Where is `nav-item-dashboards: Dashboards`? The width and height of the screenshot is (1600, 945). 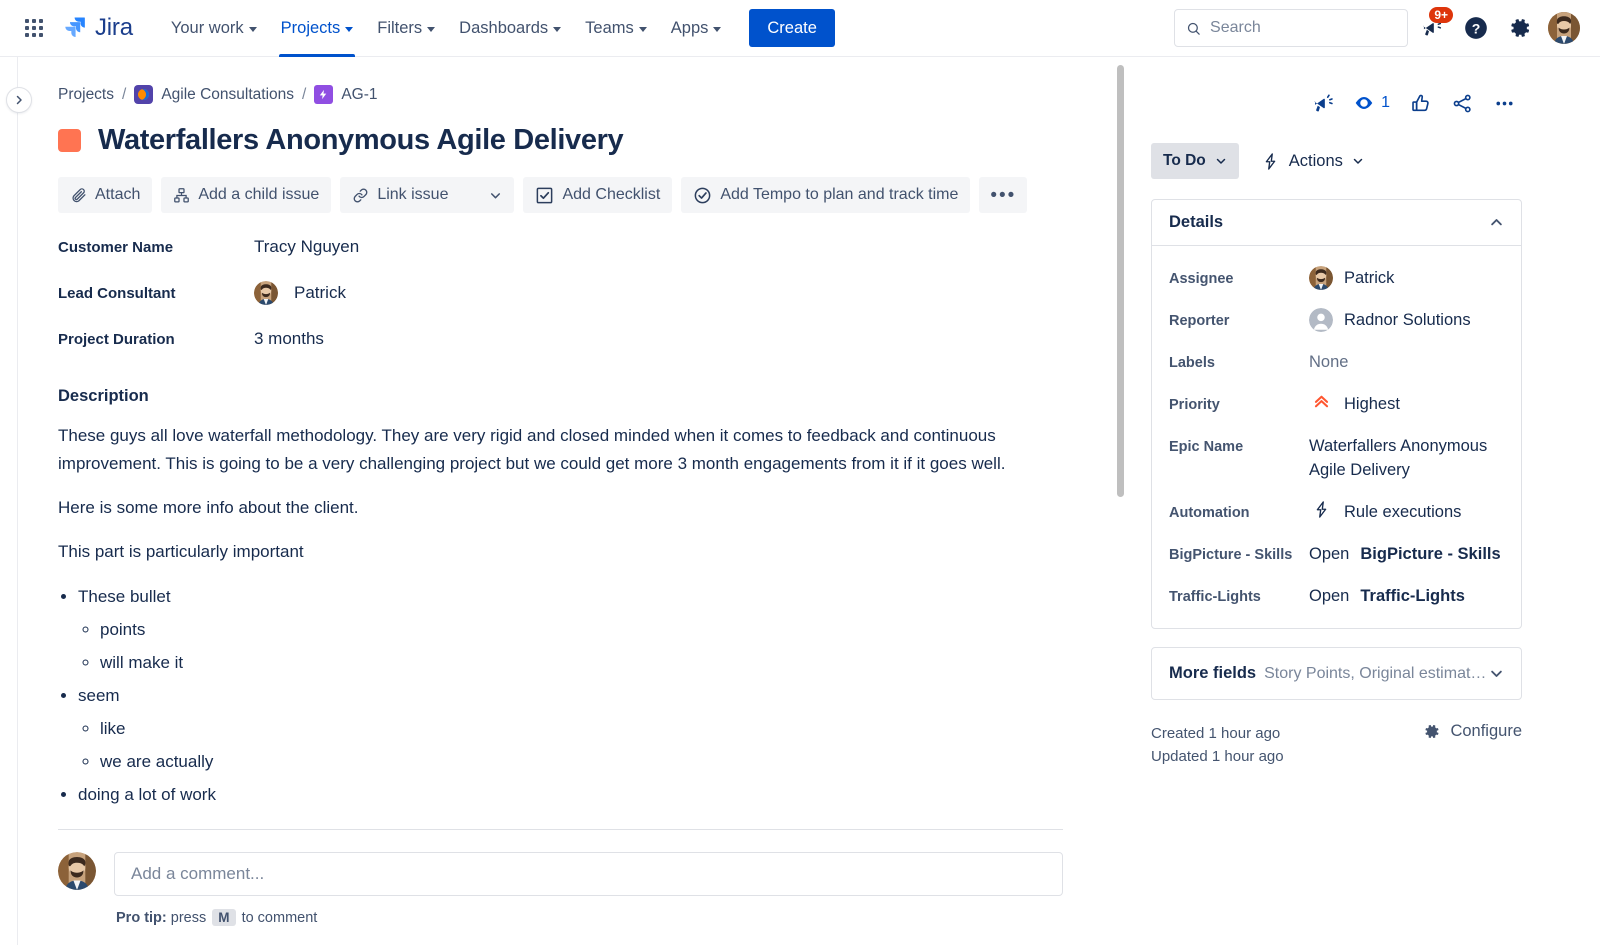 nav-item-dashboards: Dashboards is located at coordinates (510, 28).